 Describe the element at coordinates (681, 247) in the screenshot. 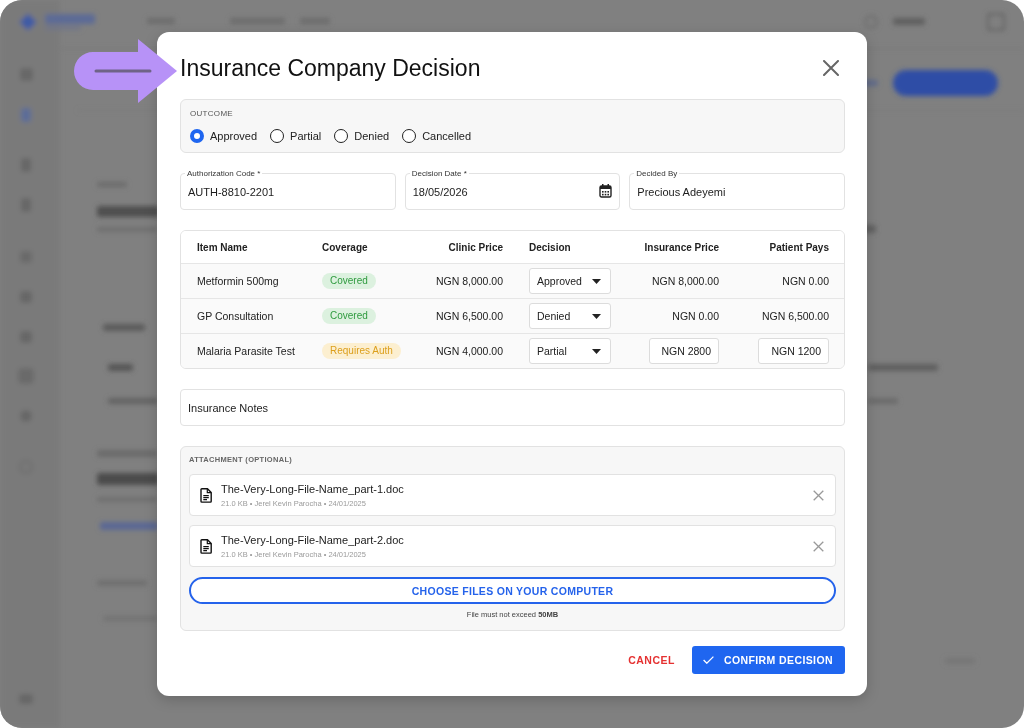

I see `column-header: Insurance Price` at that location.